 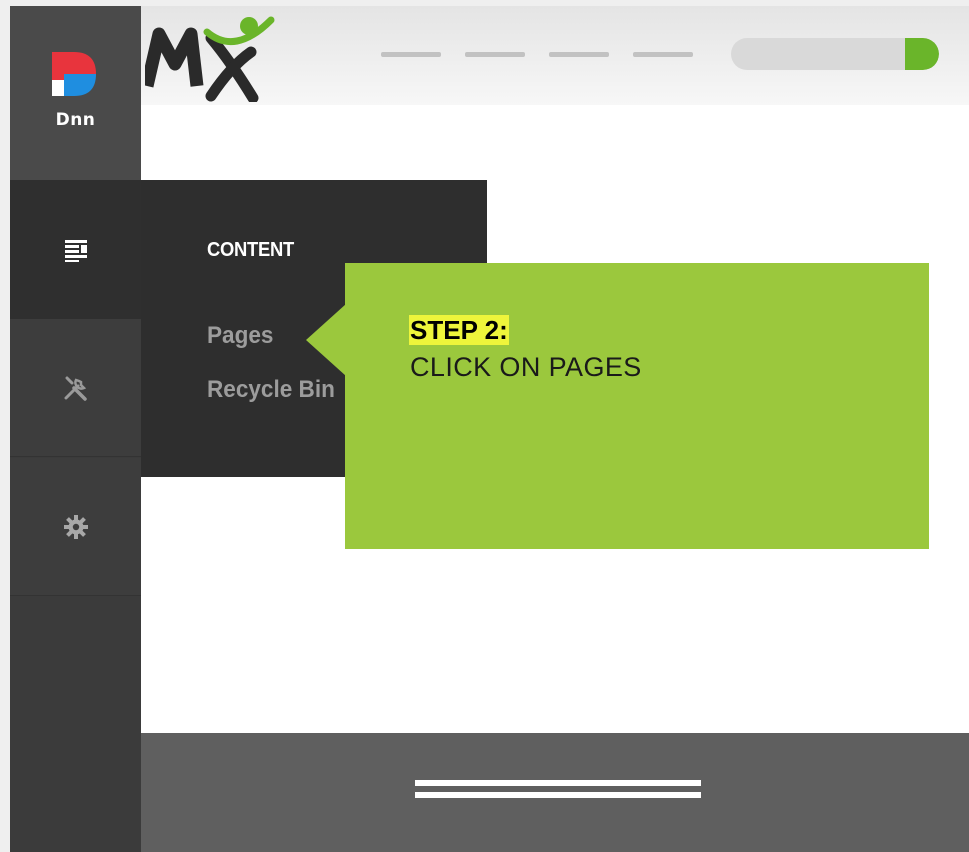 I want to click on site-footer, so click(x=555, y=792).